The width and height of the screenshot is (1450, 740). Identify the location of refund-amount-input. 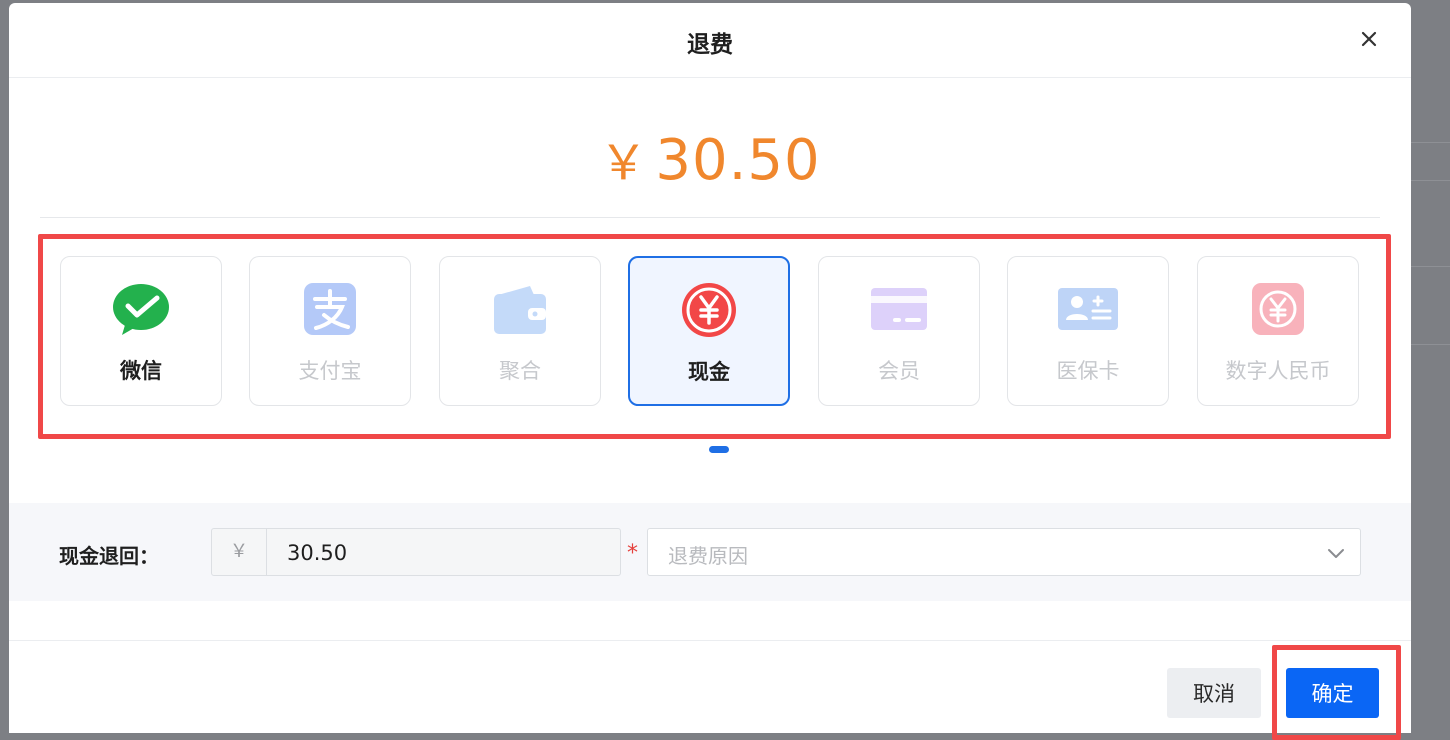
(453, 553).